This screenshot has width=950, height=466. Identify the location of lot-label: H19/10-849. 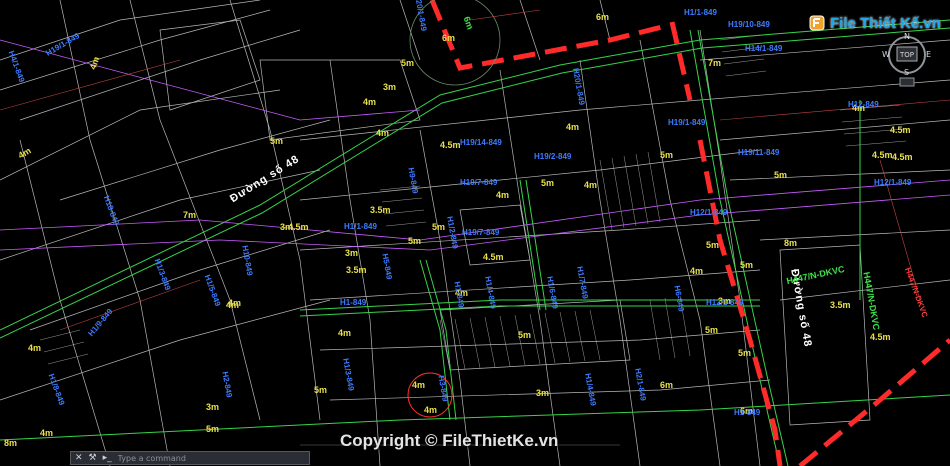
(749, 24).